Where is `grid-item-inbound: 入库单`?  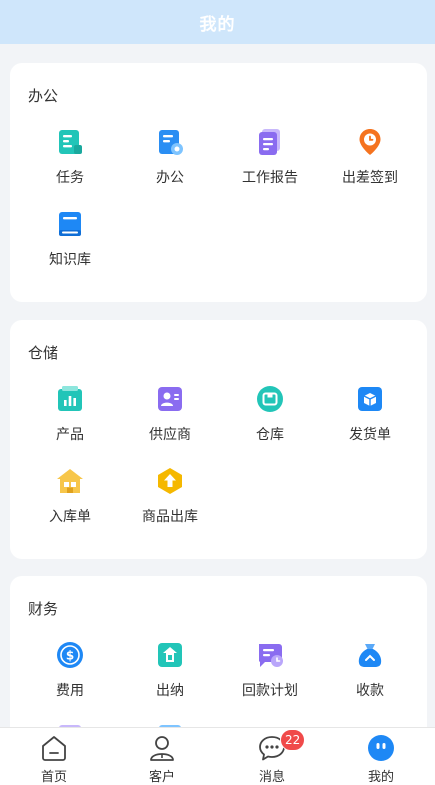 grid-item-inbound: 入库单 is located at coordinates (70, 495).